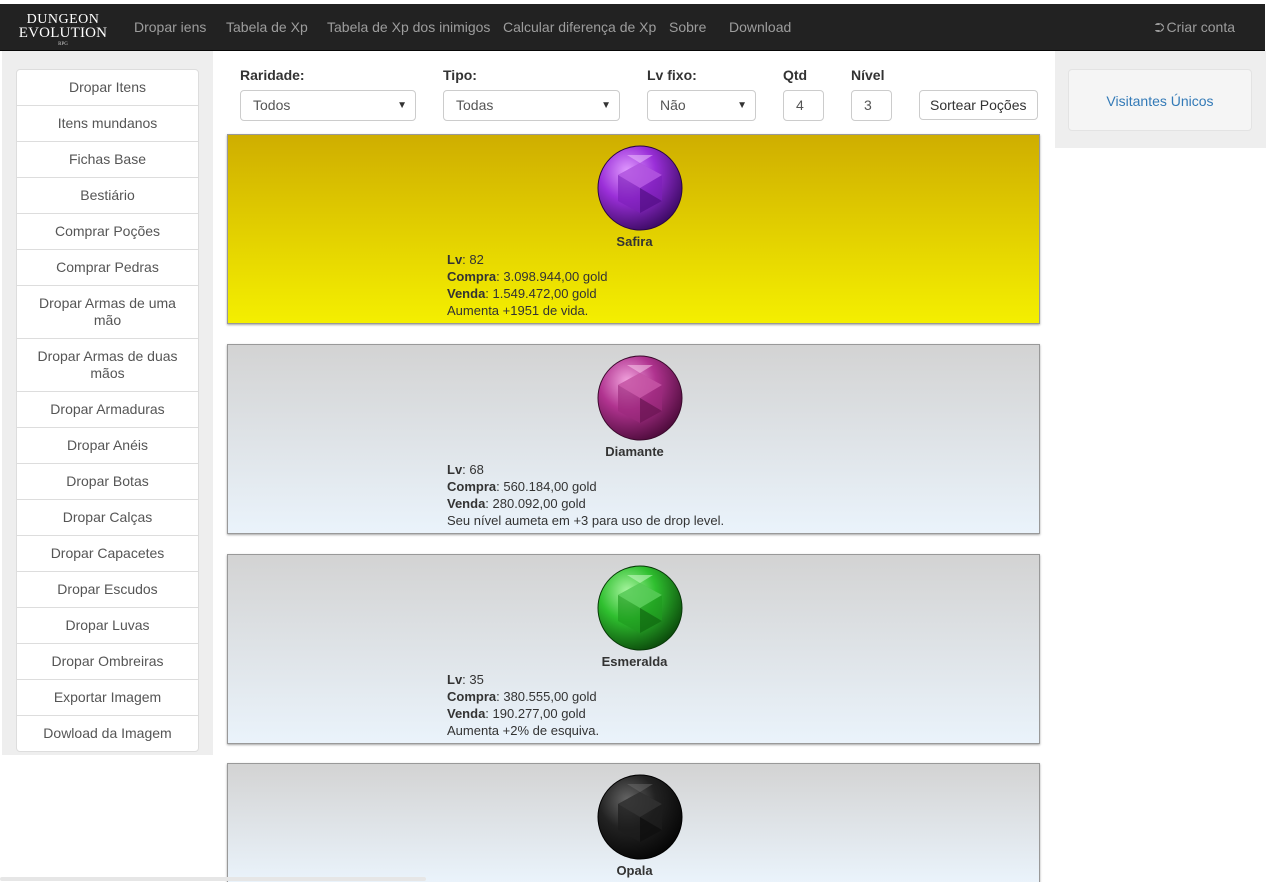  I want to click on qtd-input: 4, so click(803, 105).